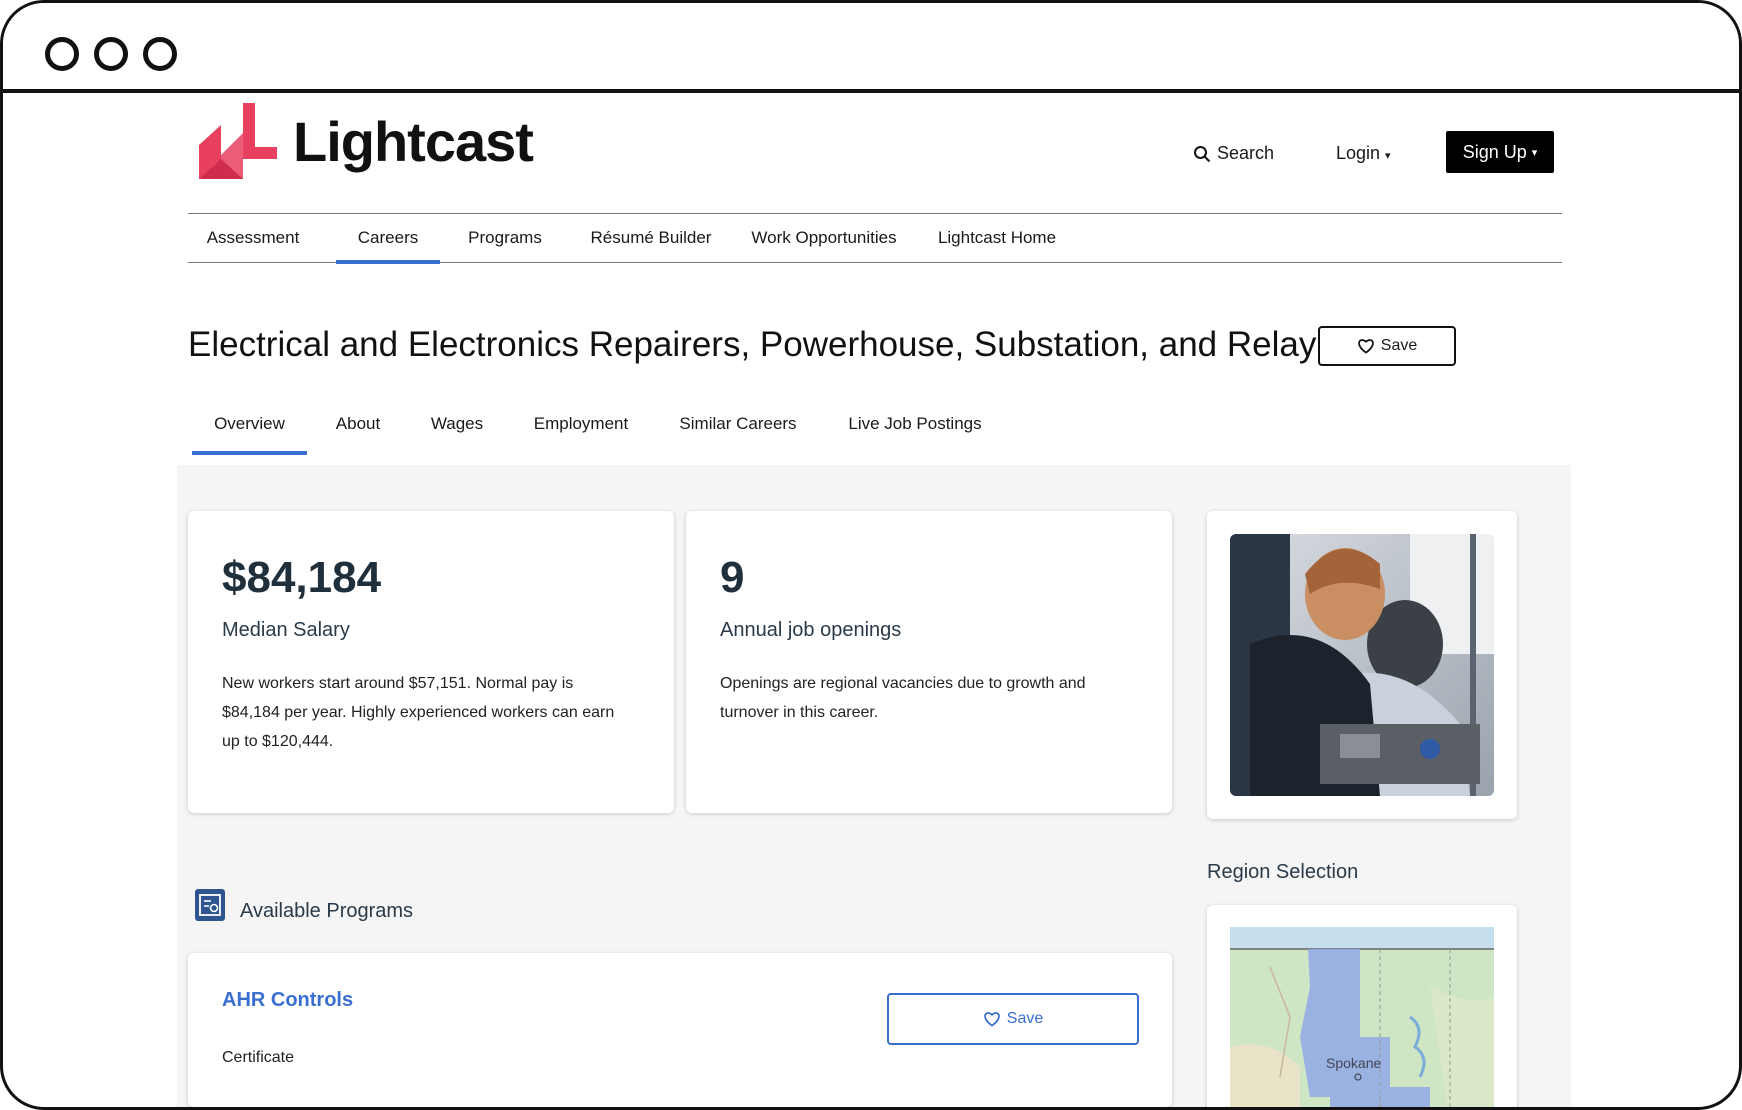  I want to click on signup-button: Sign Up ▾, so click(1500, 152).